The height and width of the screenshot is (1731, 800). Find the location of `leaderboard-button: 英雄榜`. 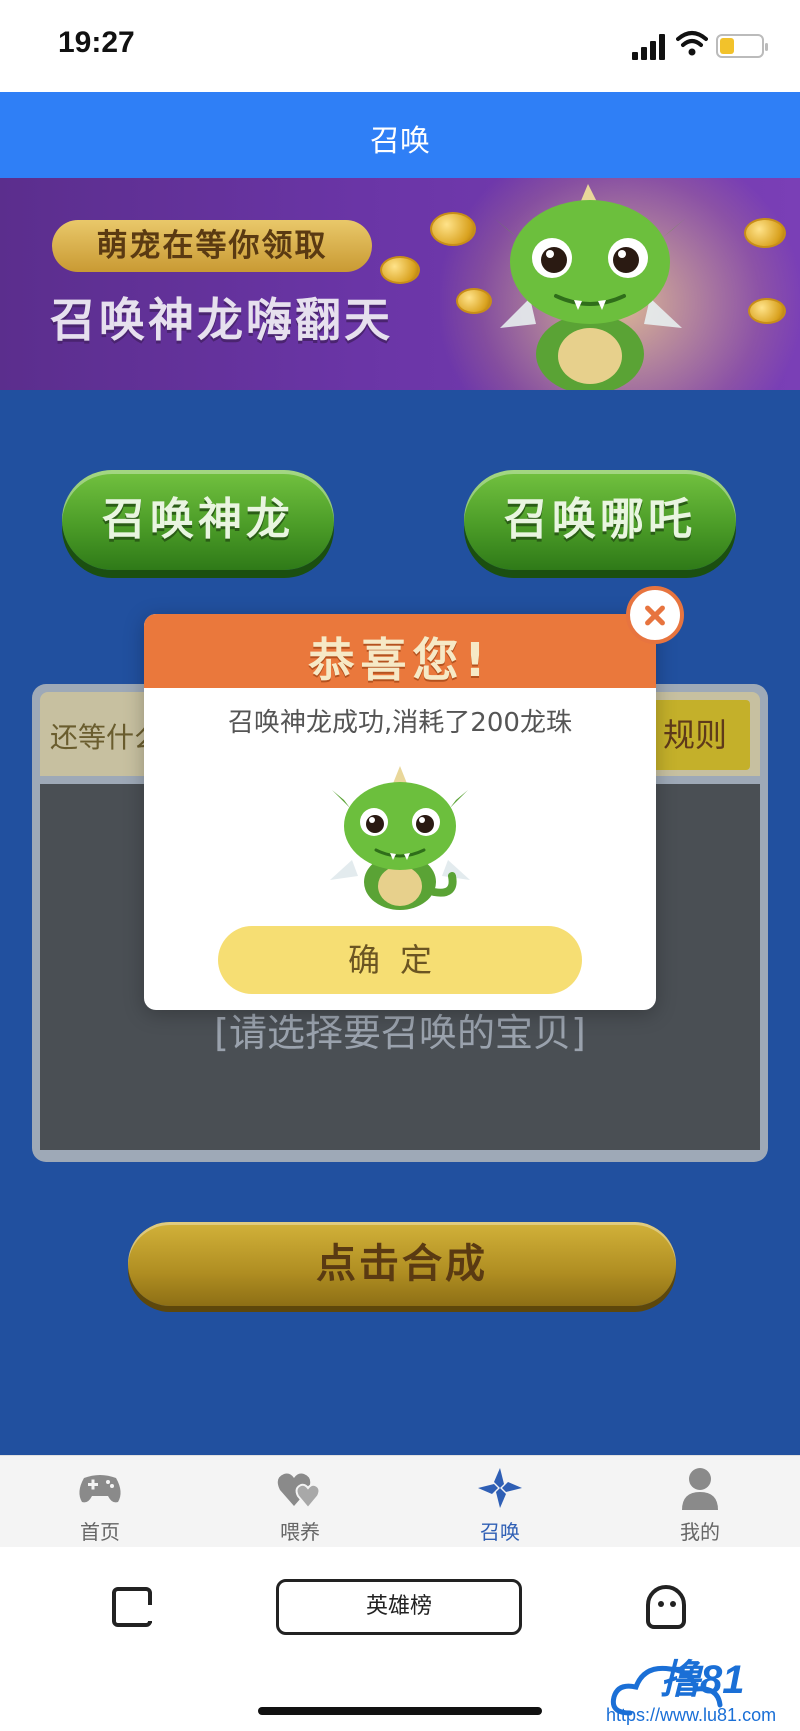

leaderboard-button: 英雄榜 is located at coordinates (399, 1607).